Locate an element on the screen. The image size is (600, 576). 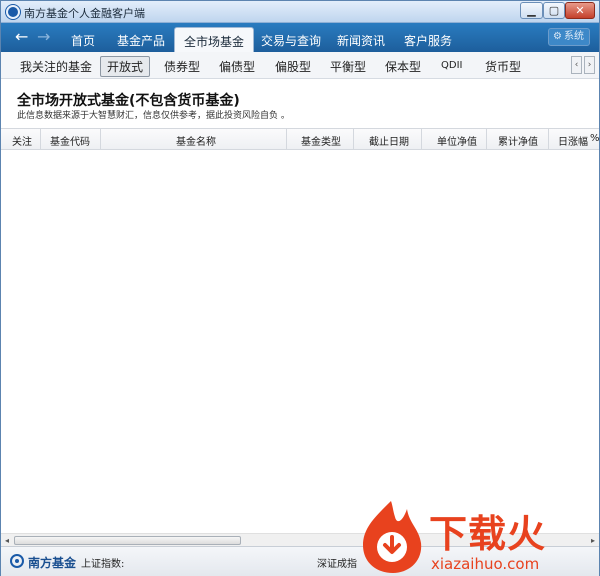
system-label: 系统 is located at coordinates (573, 36).